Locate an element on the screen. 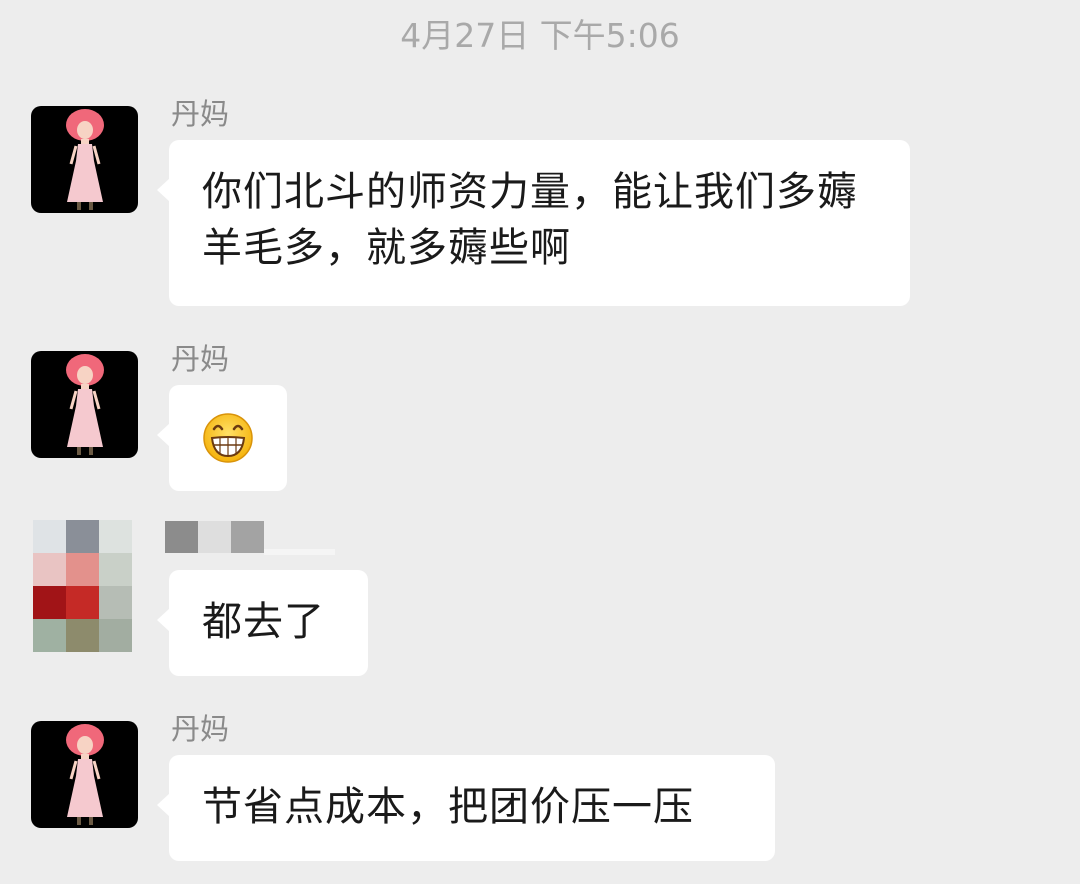  message-bubble is located at coordinates (222, 438).